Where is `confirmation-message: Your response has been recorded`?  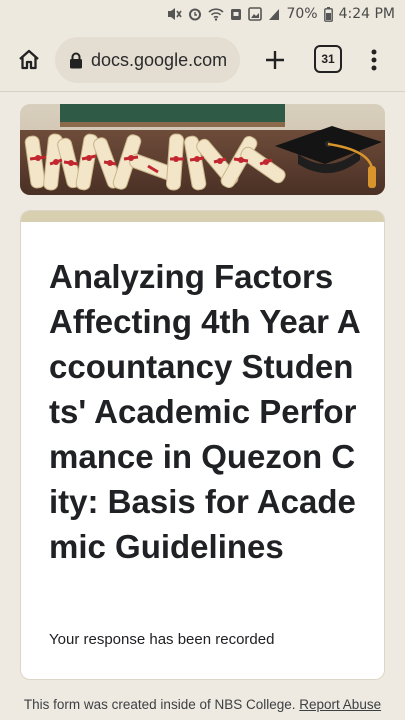
confirmation-message: Your response has been recorded is located at coordinates (162, 639).